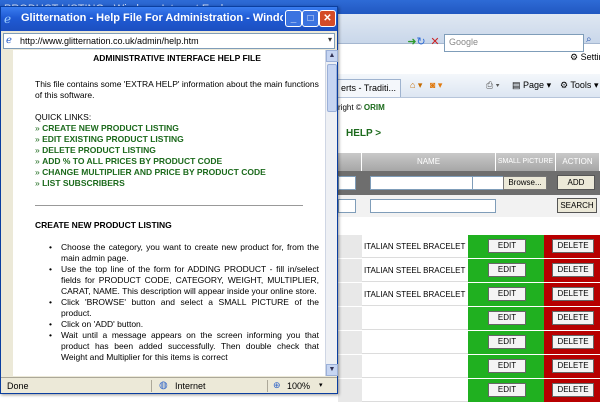 The image size is (600, 402). I want to click on quick-link: CREATE NEW PRODUCT LISTING, so click(110, 128).